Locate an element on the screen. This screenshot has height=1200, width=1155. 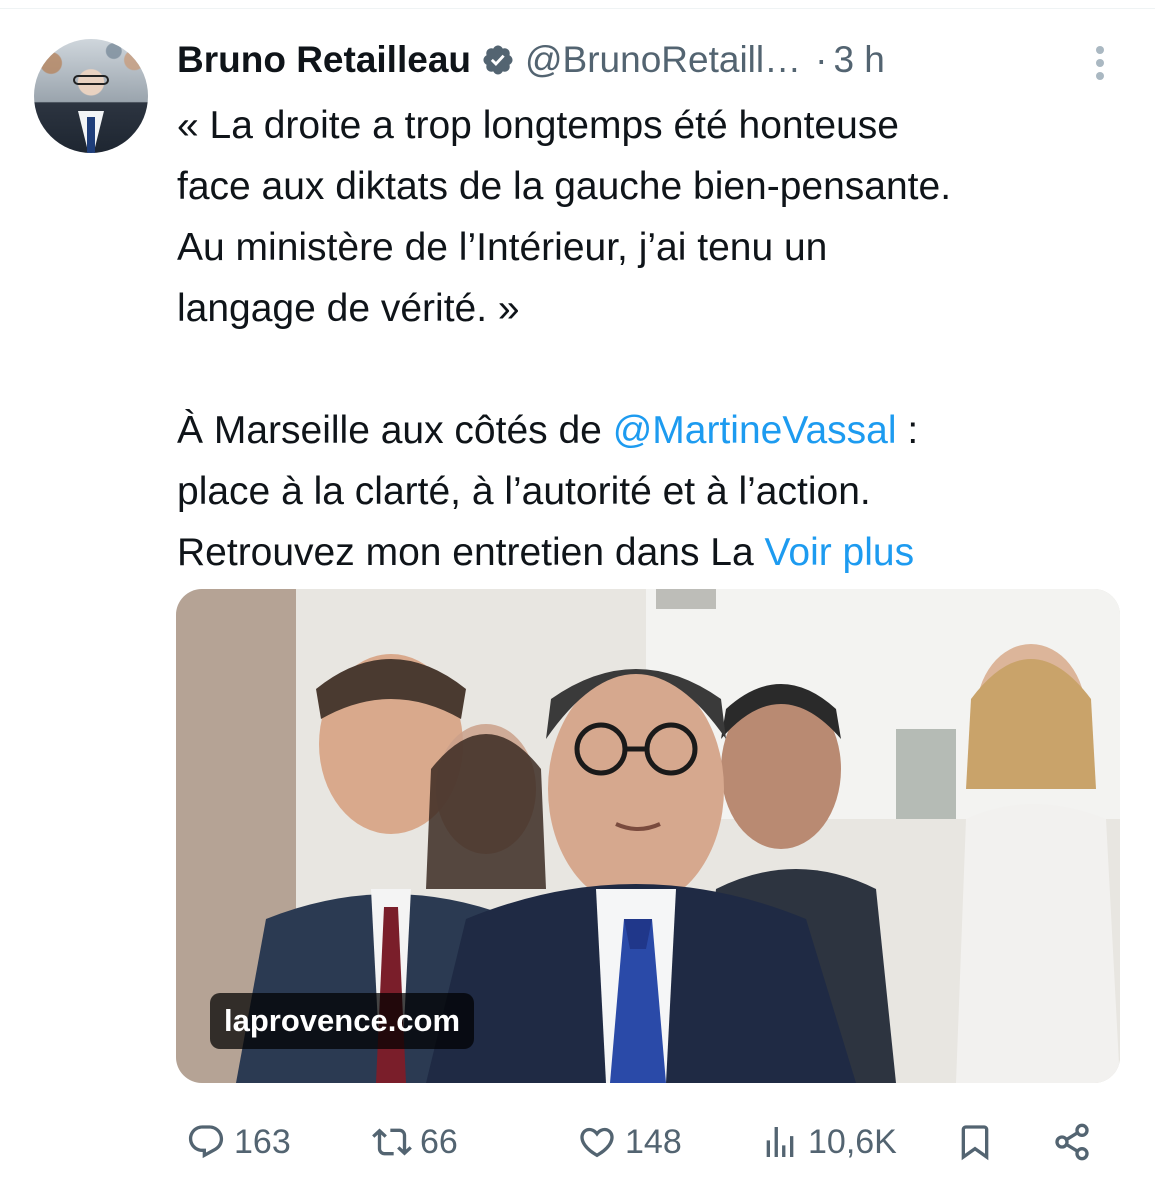
like-button: 148 is located at coordinates (629, 1142).